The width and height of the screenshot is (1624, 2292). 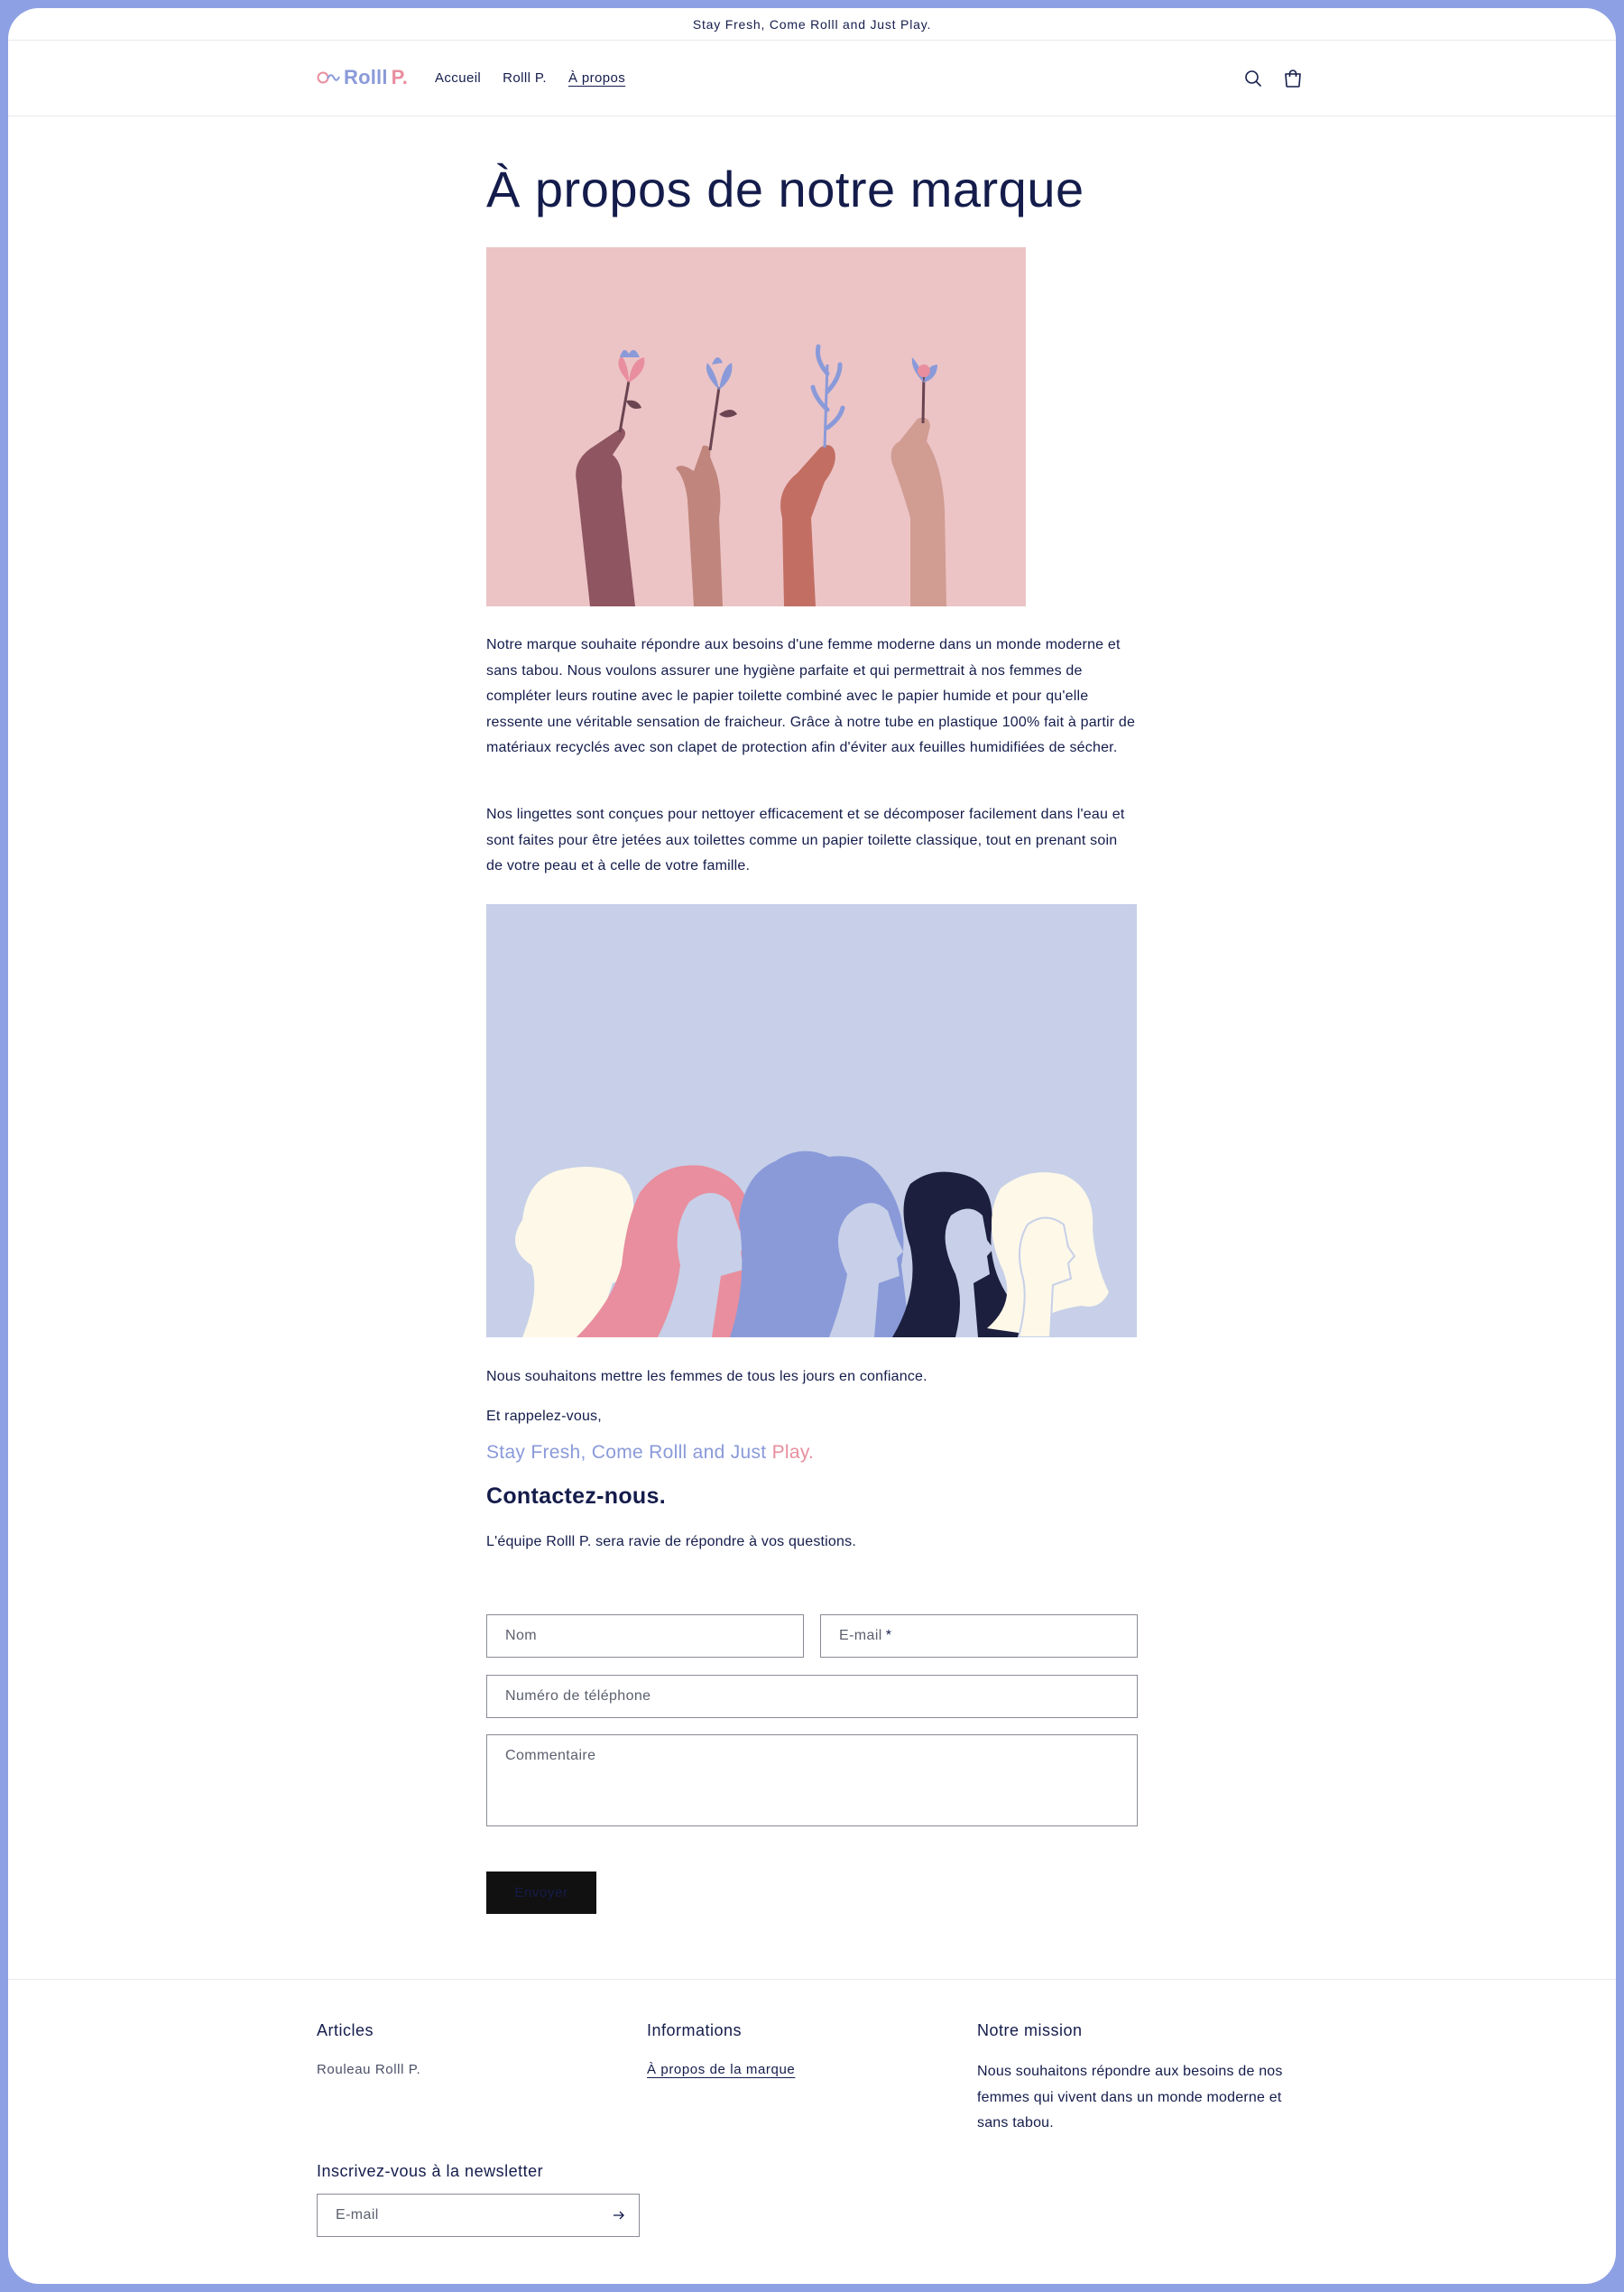 What do you see at coordinates (756, 427) in the screenshot?
I see `hands-flowers-illustration` at bounding box center [756, 427].